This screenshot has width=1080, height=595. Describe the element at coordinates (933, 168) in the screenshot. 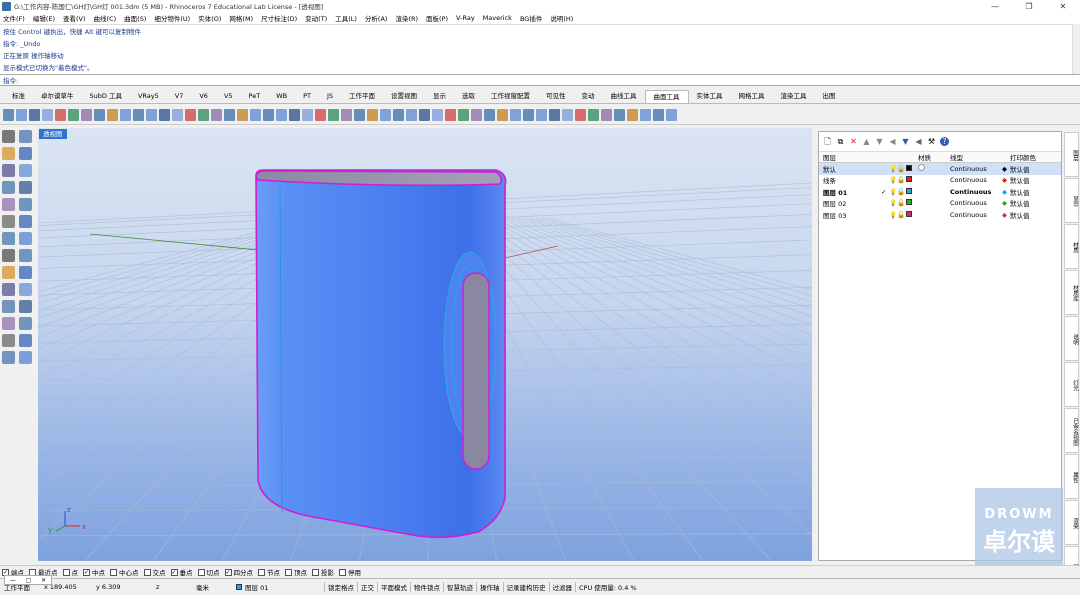

I see `material-swatch` at that location.